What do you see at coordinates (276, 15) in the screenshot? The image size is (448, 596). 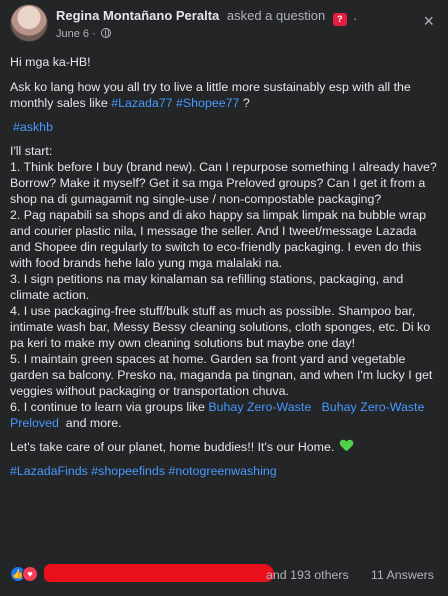 I see `post-action: asked a question` at bounding box center [276, 15].